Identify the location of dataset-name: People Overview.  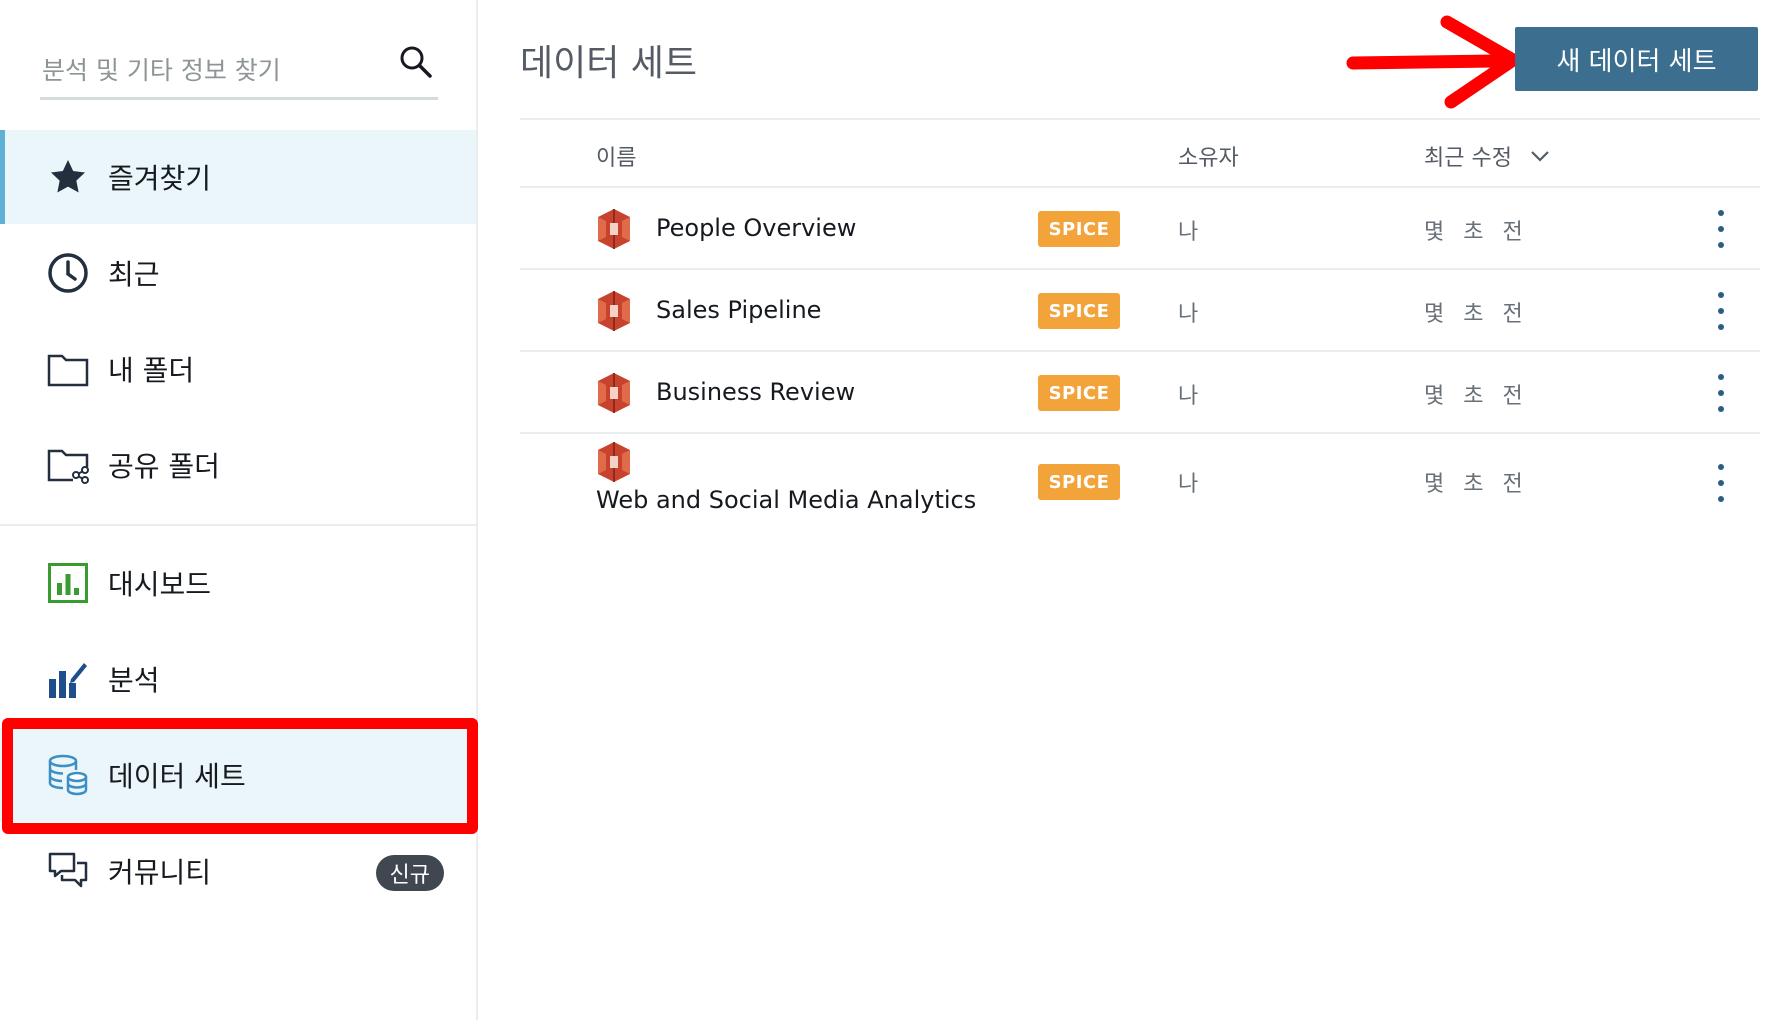
(756, 228).